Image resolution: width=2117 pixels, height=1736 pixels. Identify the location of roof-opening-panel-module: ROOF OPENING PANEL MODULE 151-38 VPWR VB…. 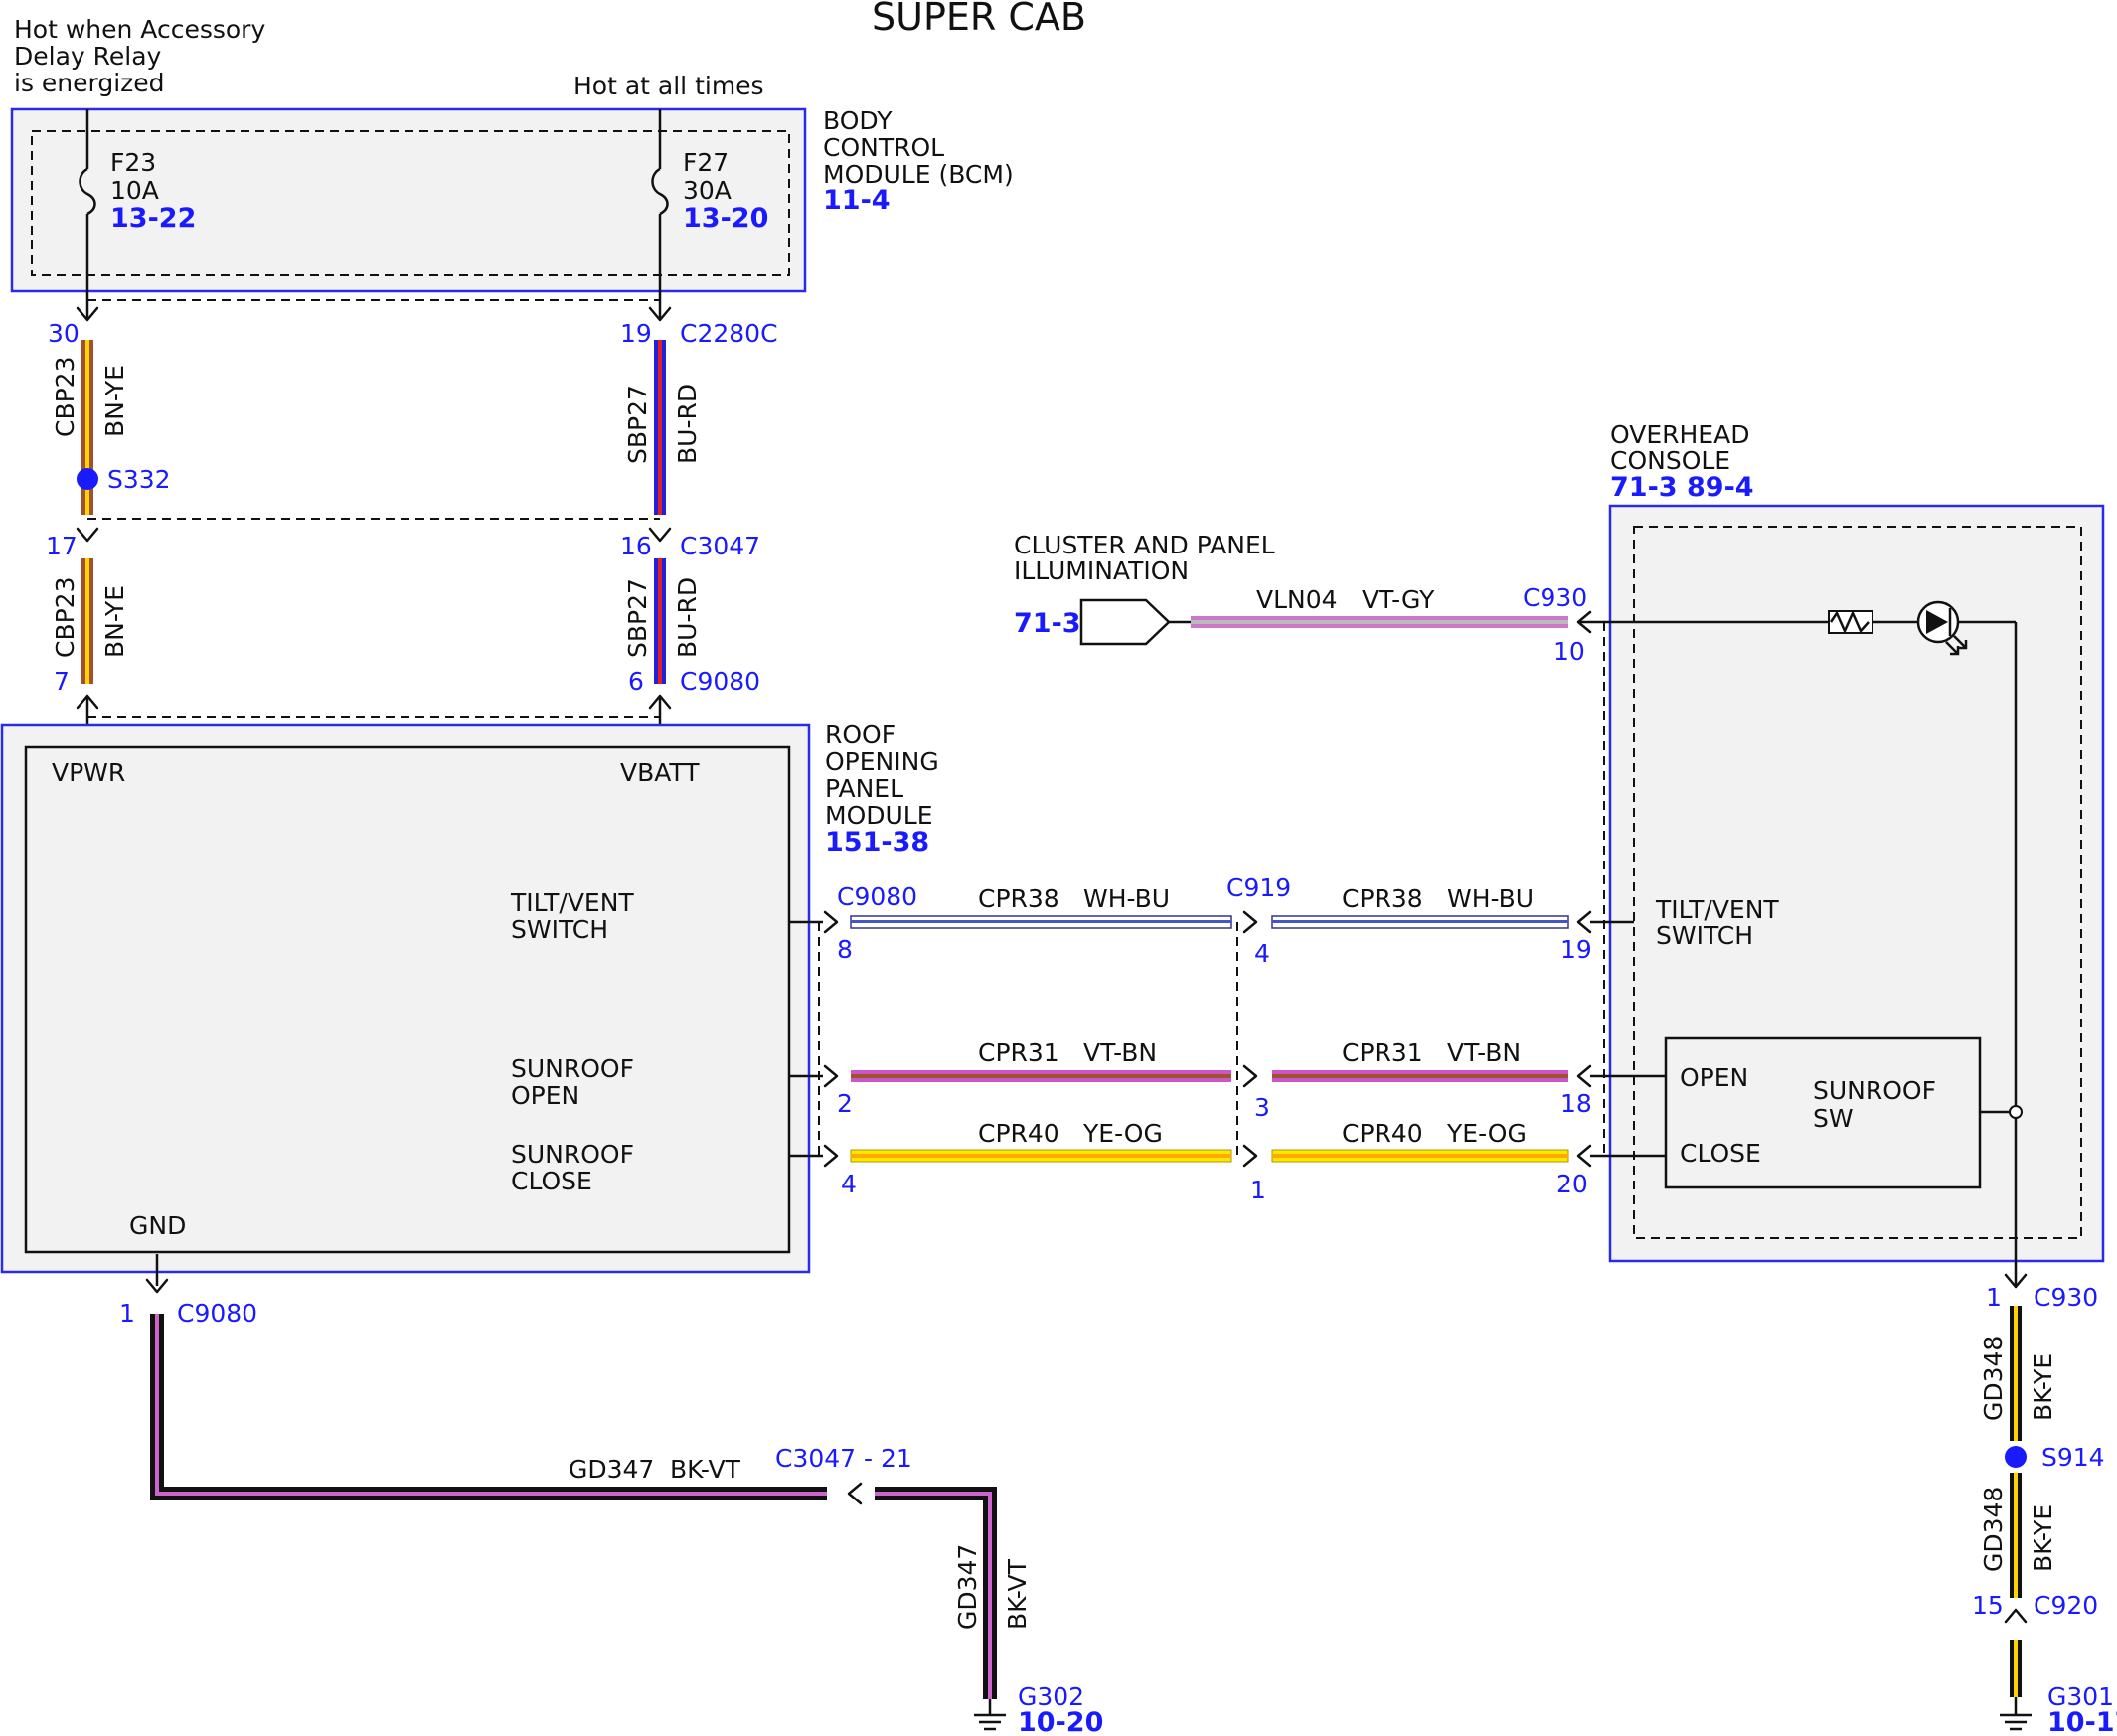
(469, 997).